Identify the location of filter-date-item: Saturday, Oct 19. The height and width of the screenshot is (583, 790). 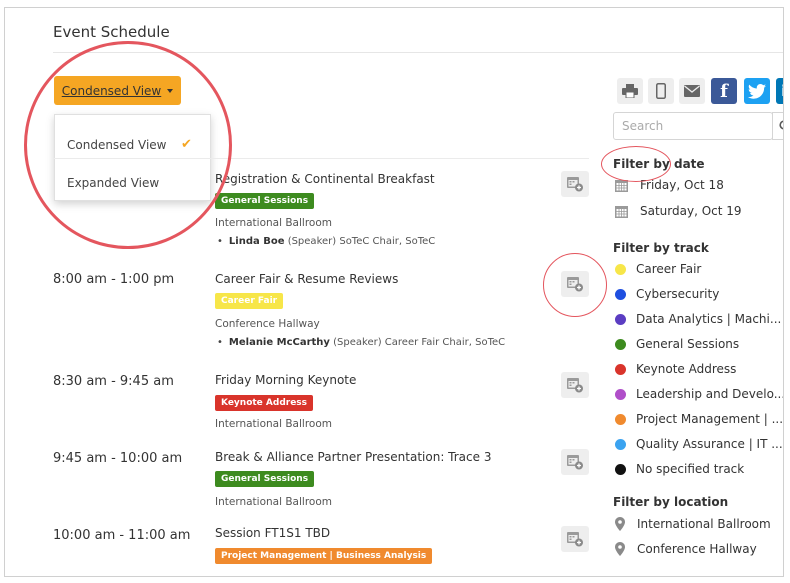
(678, 211).